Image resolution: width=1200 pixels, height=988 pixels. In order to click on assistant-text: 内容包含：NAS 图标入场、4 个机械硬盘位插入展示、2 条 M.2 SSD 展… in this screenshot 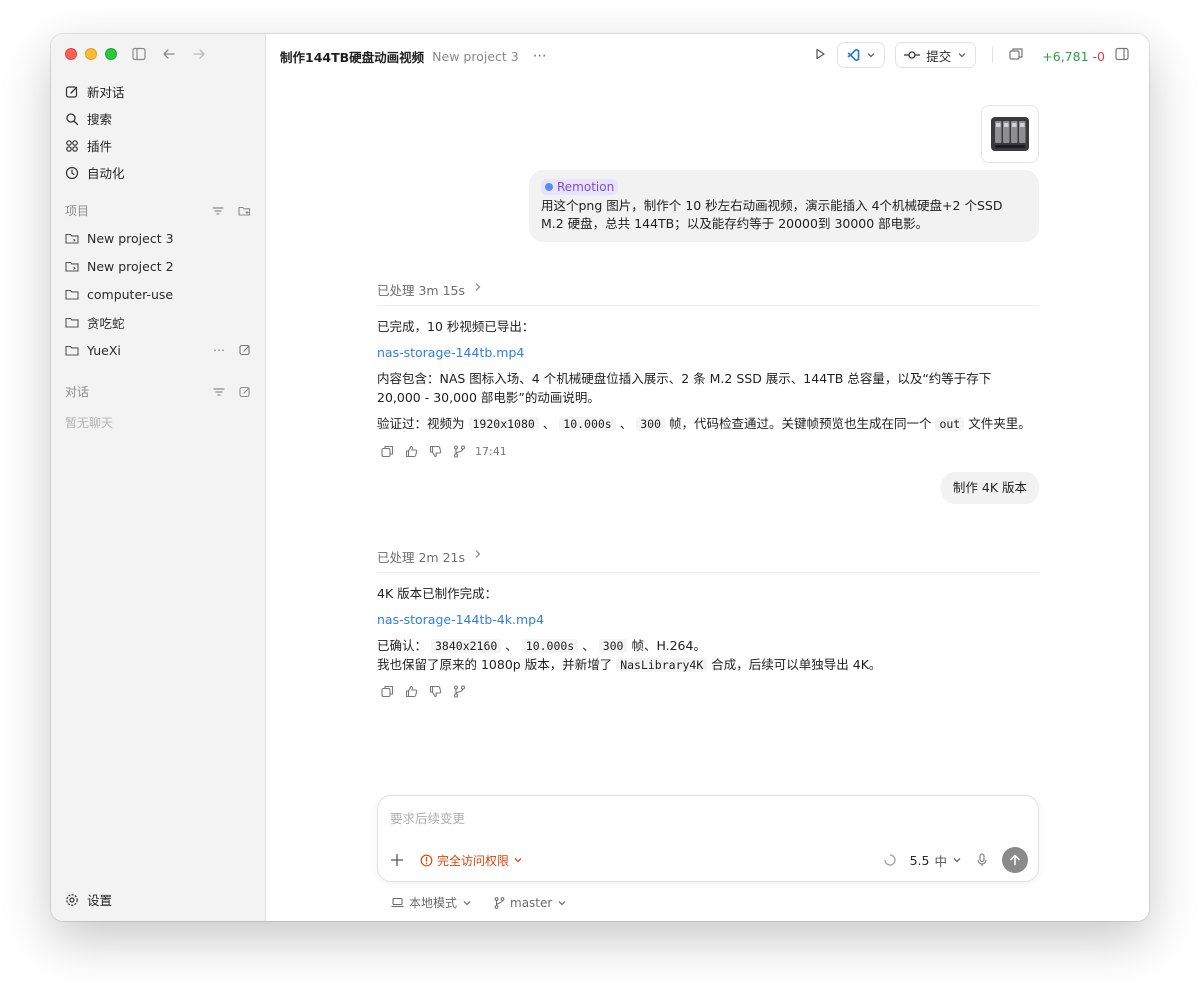, I will do `click(684, 388)`.